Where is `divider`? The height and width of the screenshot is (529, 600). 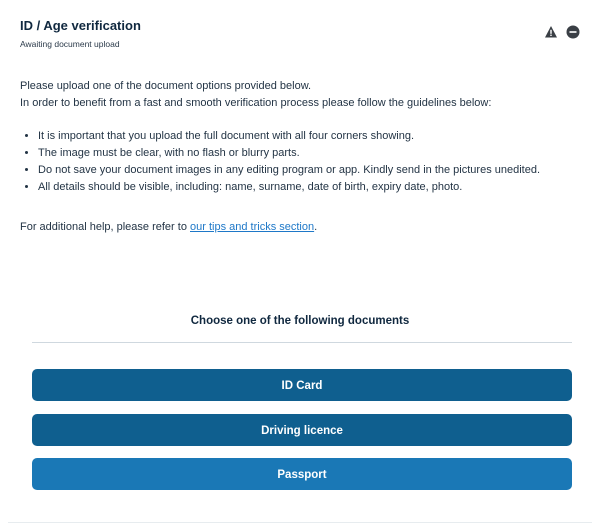
divider is located at coordinates (302, 342).